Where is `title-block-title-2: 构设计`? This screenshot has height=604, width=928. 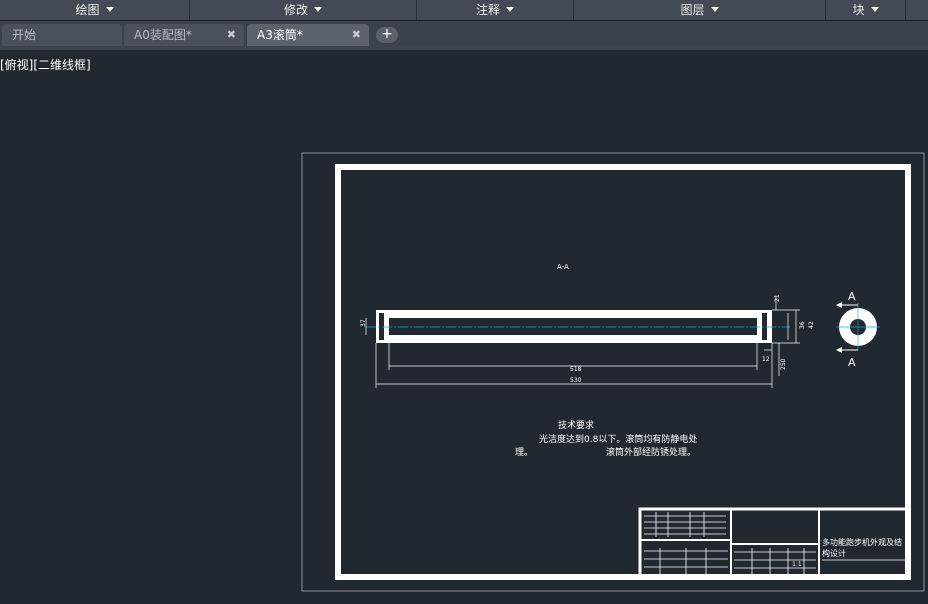 title-block-title-2: 构设计 is located at coordinates (834, 553).